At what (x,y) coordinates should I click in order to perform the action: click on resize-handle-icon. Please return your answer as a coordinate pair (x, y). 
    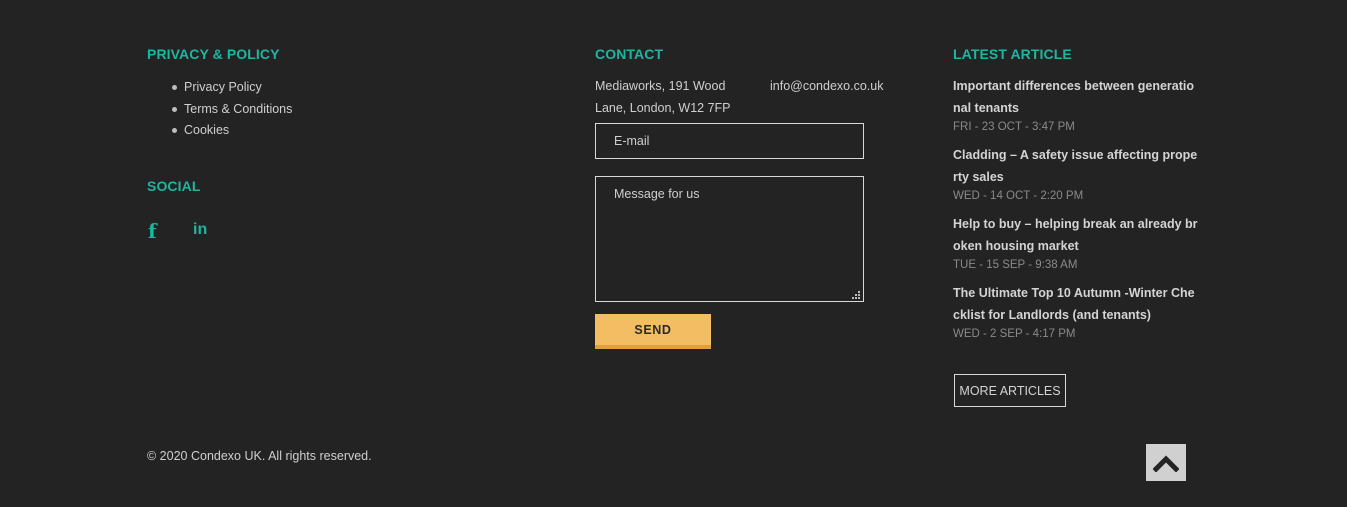
    Looking at the image, I should click on (856, 295).